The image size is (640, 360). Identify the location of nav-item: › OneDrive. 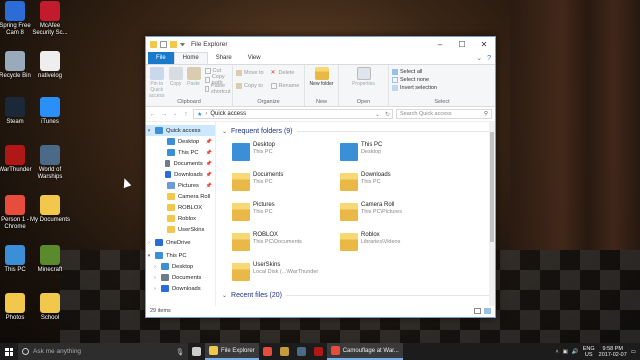
(180, 242).